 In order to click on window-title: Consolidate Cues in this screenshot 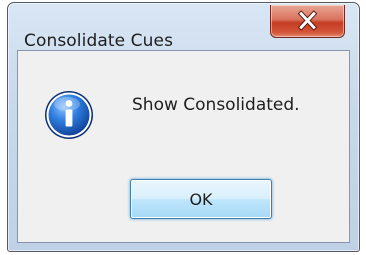, I will do `click(99, 41)`.